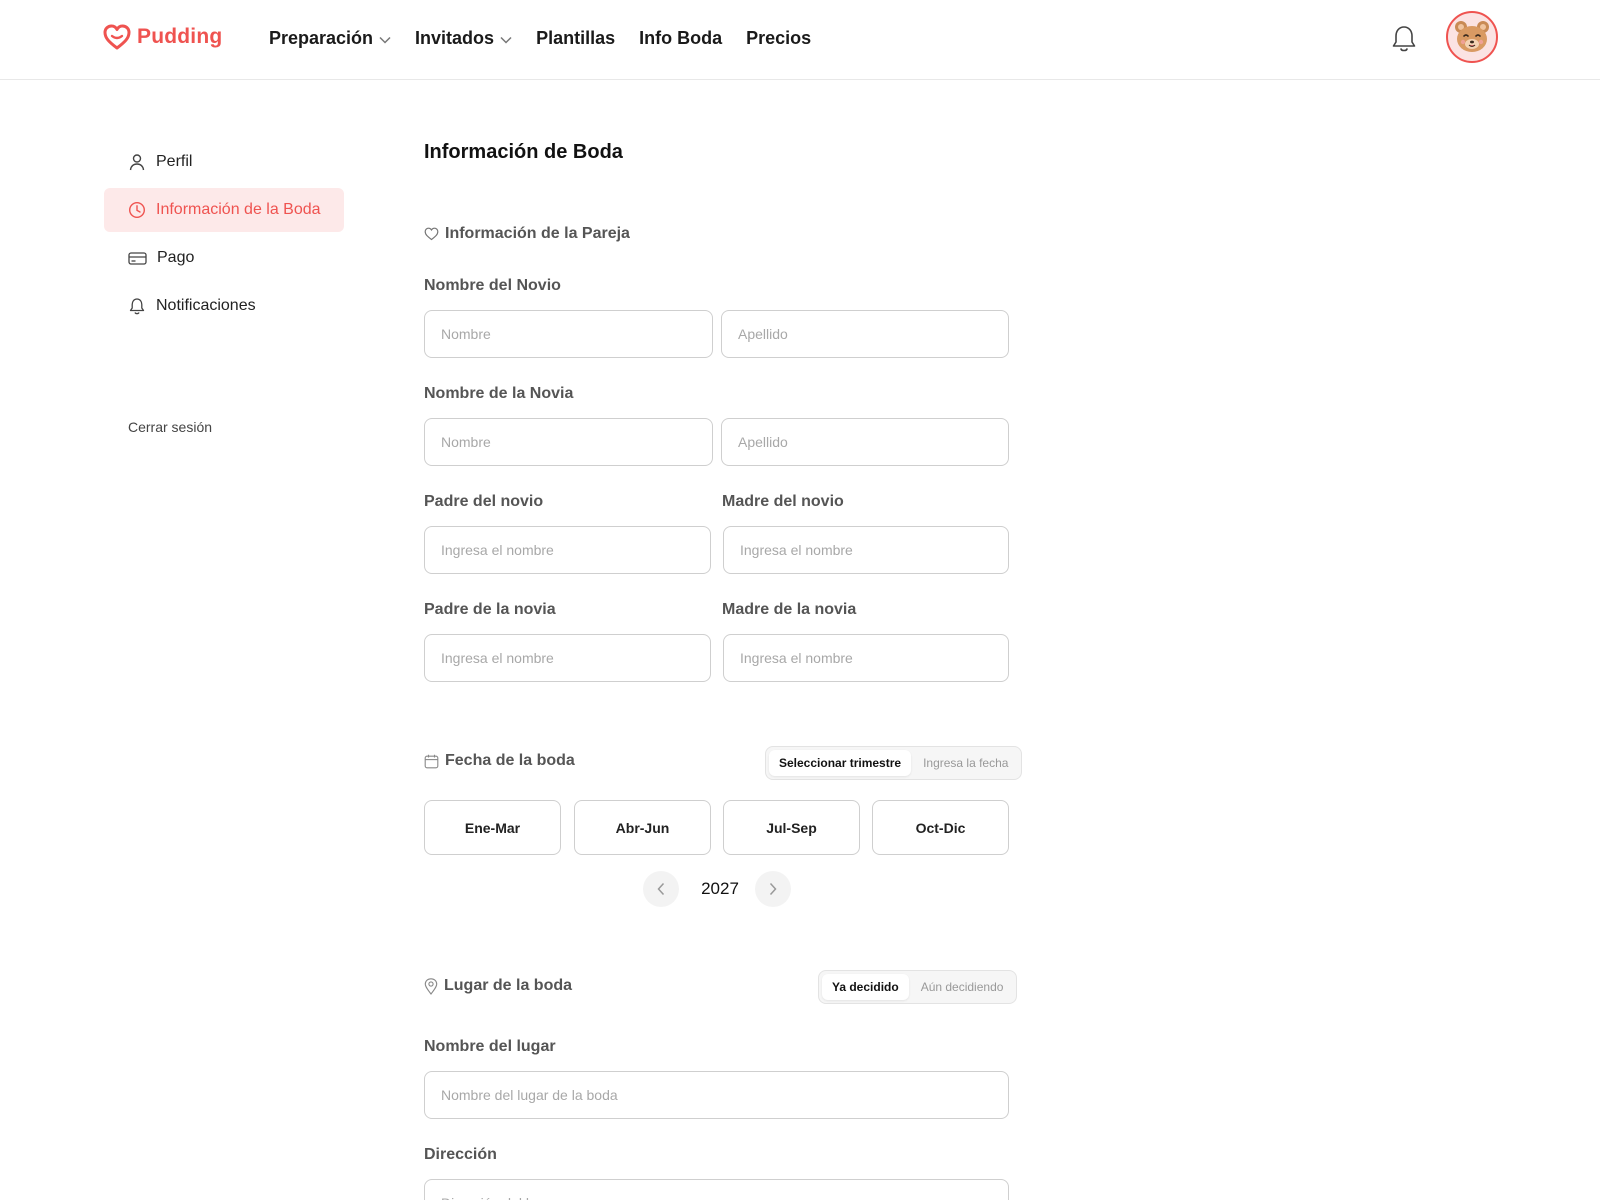  What do you see at coordinates (523, 152) in the screenshot?
I see `page-title: Información de Boda` at bounding box center [523, 152].